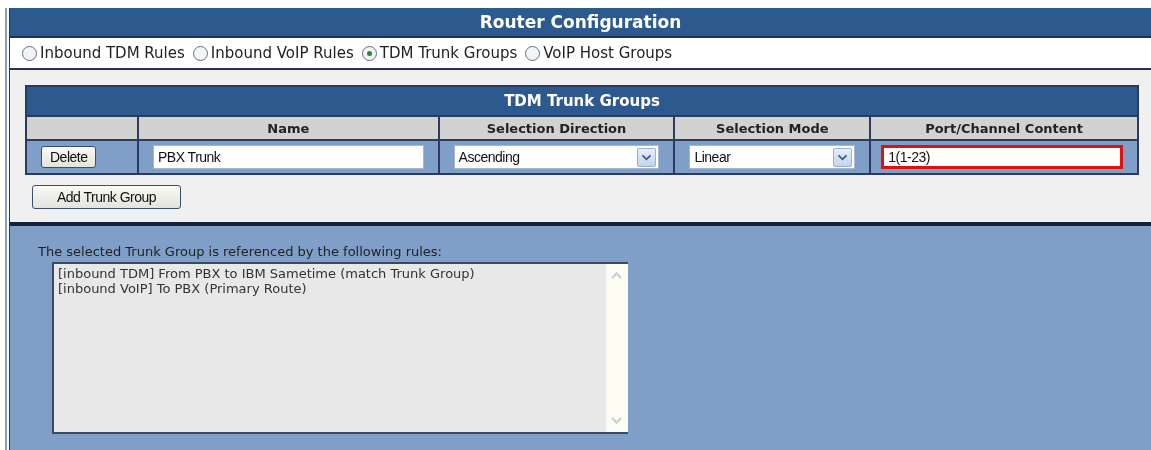  I want to click on port-channel-field: 1(1-23), so click(1002, 157).